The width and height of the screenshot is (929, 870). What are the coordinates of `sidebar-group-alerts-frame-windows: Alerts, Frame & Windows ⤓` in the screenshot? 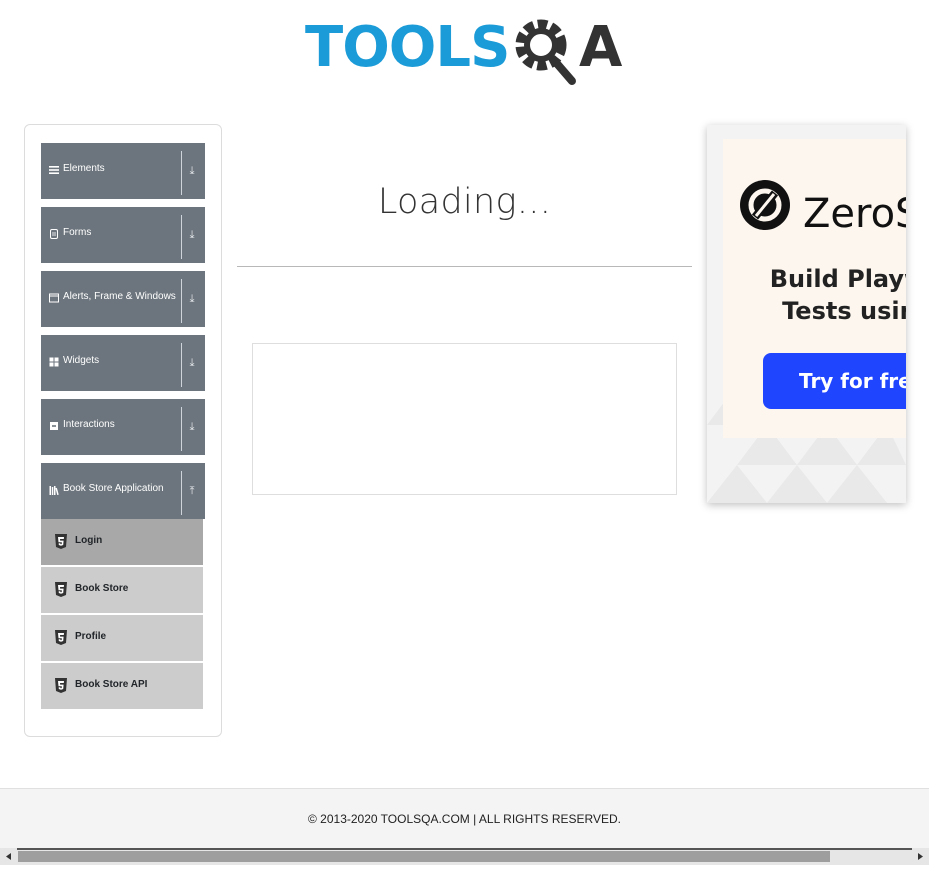 It's located at (123, 299).